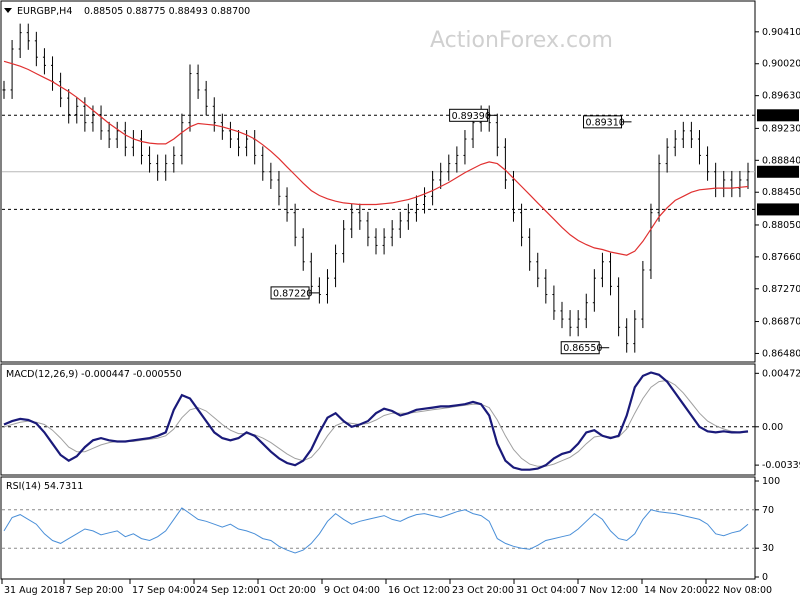 Image resolution: width=800 pixels, height=600 pixels. What do you see at coordinates (781, 322) in the screenshot?
I see `y-tick-label: 0.86870` at bounding box center [781, 322].